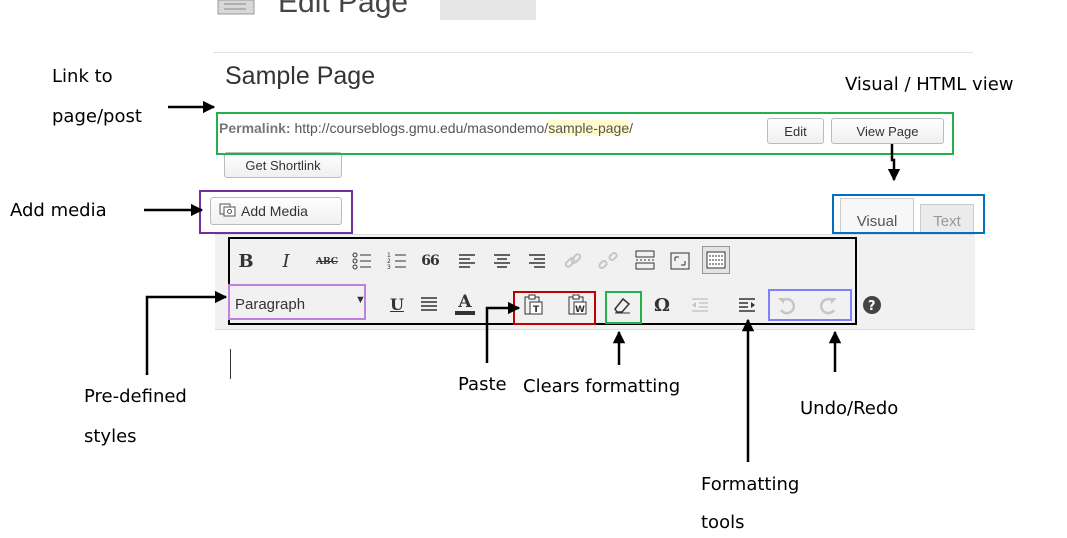 This screenshot has height=538, width=1067. Describe the element at coordinates (135, 396) in the screenshot. I see `annotation-predefined-line1: Pre-defined` at that location.